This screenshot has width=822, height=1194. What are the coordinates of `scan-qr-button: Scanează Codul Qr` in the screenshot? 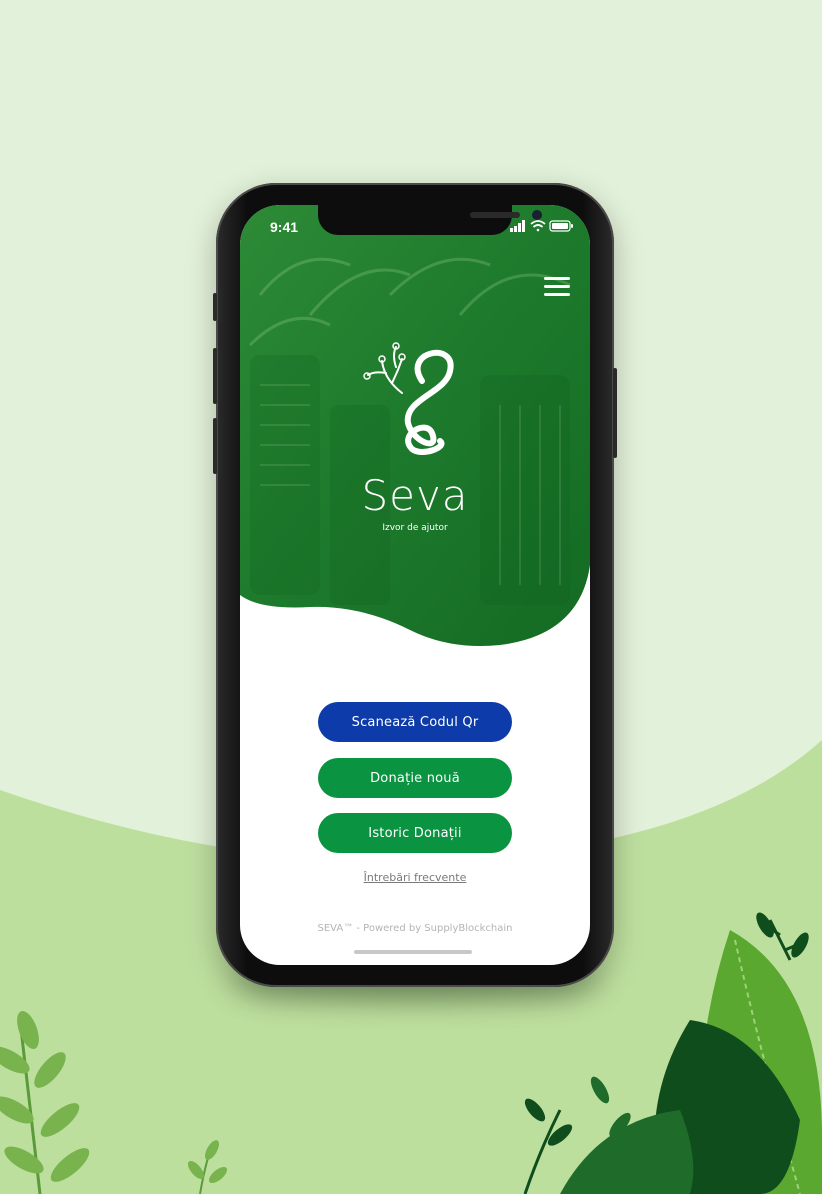 It's located at (415, 722).